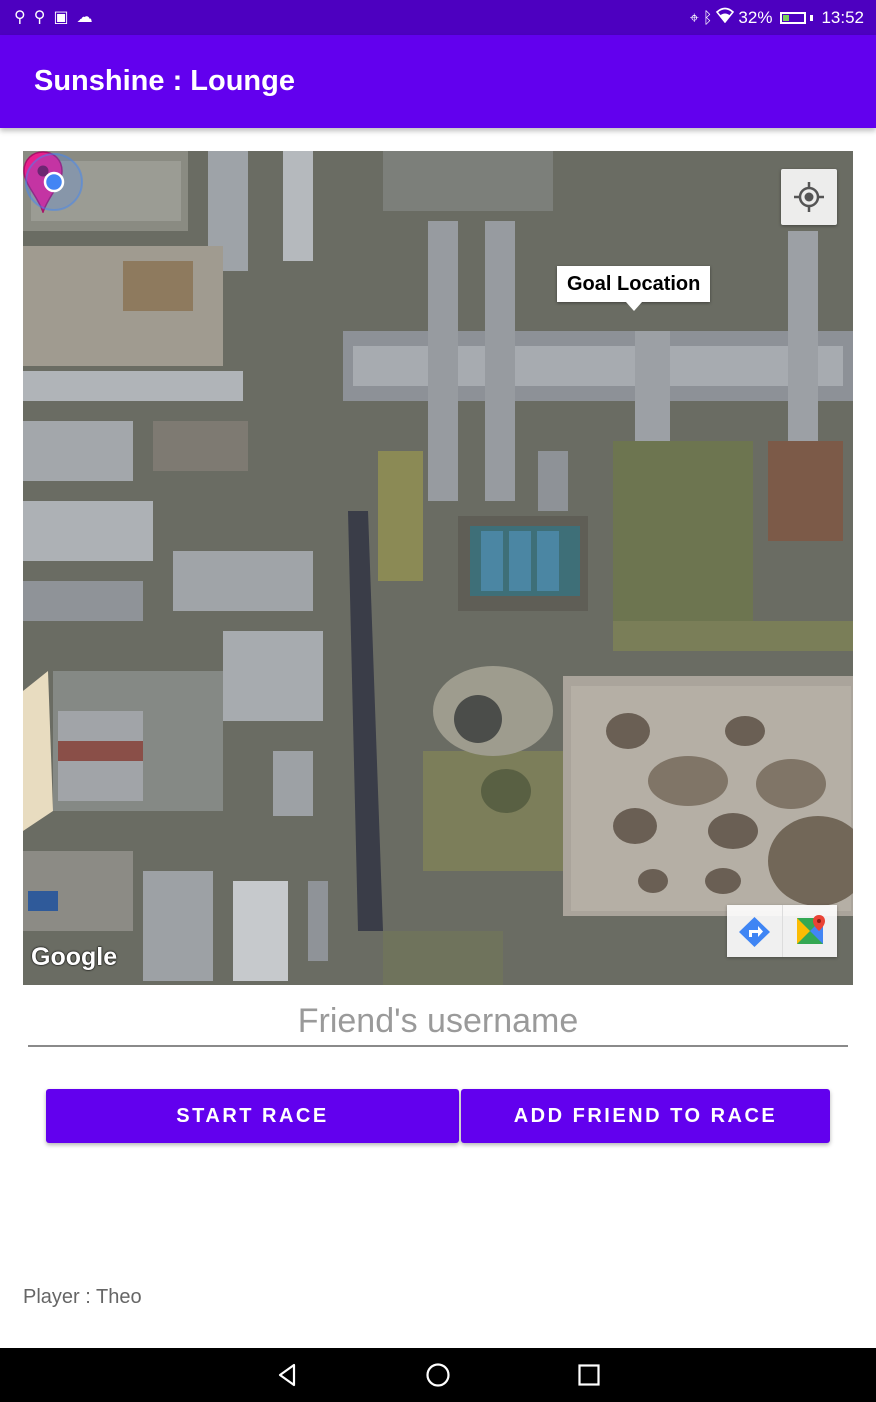 The height and width of the screenshot is (1402, 876). I want to click on battery-percent: 32%, so click(755, 17).